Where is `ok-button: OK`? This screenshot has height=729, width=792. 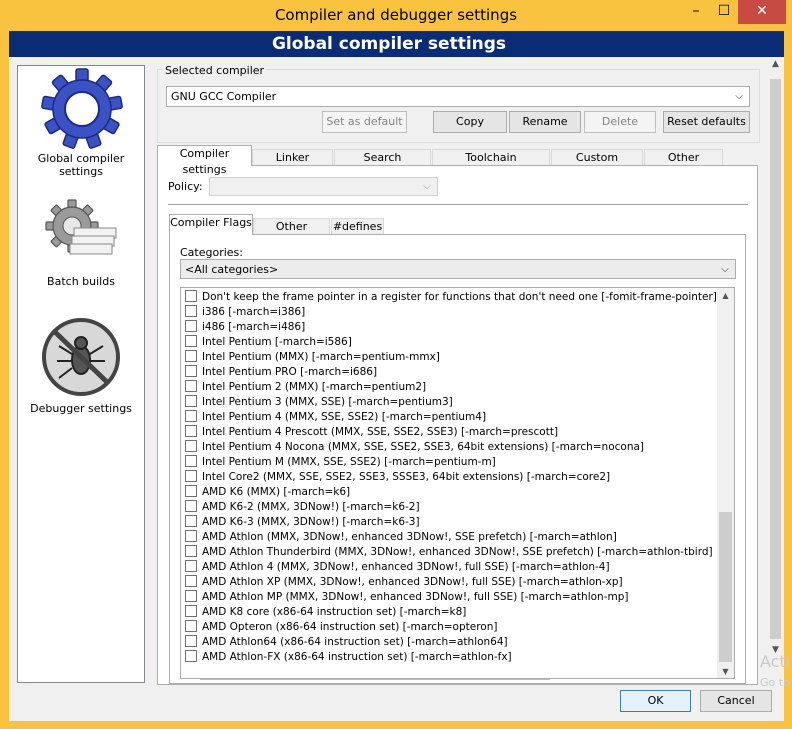
ok-button: OK is located at coordinates (655, 701).